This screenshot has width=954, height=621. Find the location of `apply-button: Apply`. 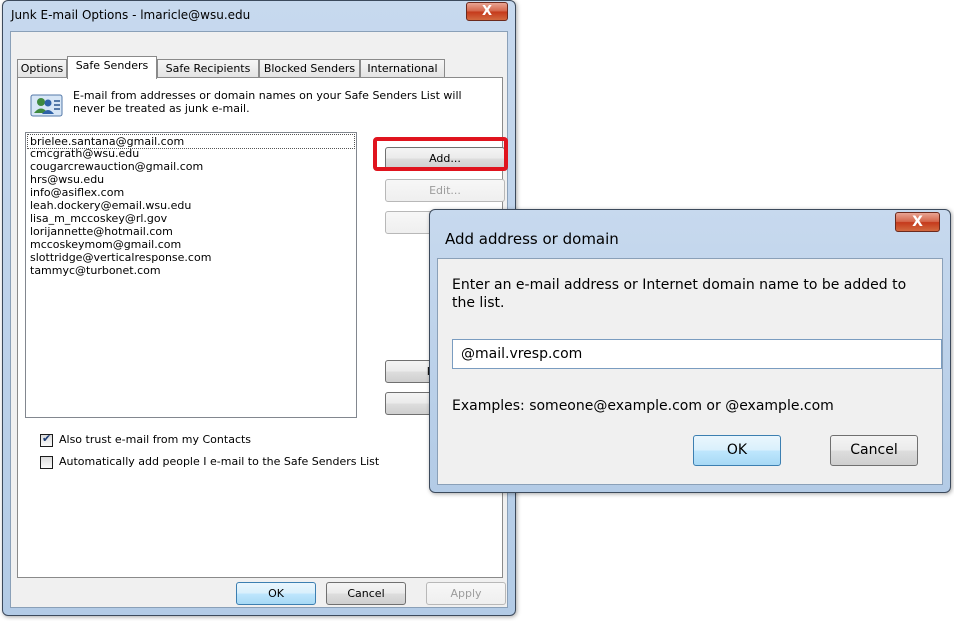

apply-button: Apply is located at coordinates (466, 593).